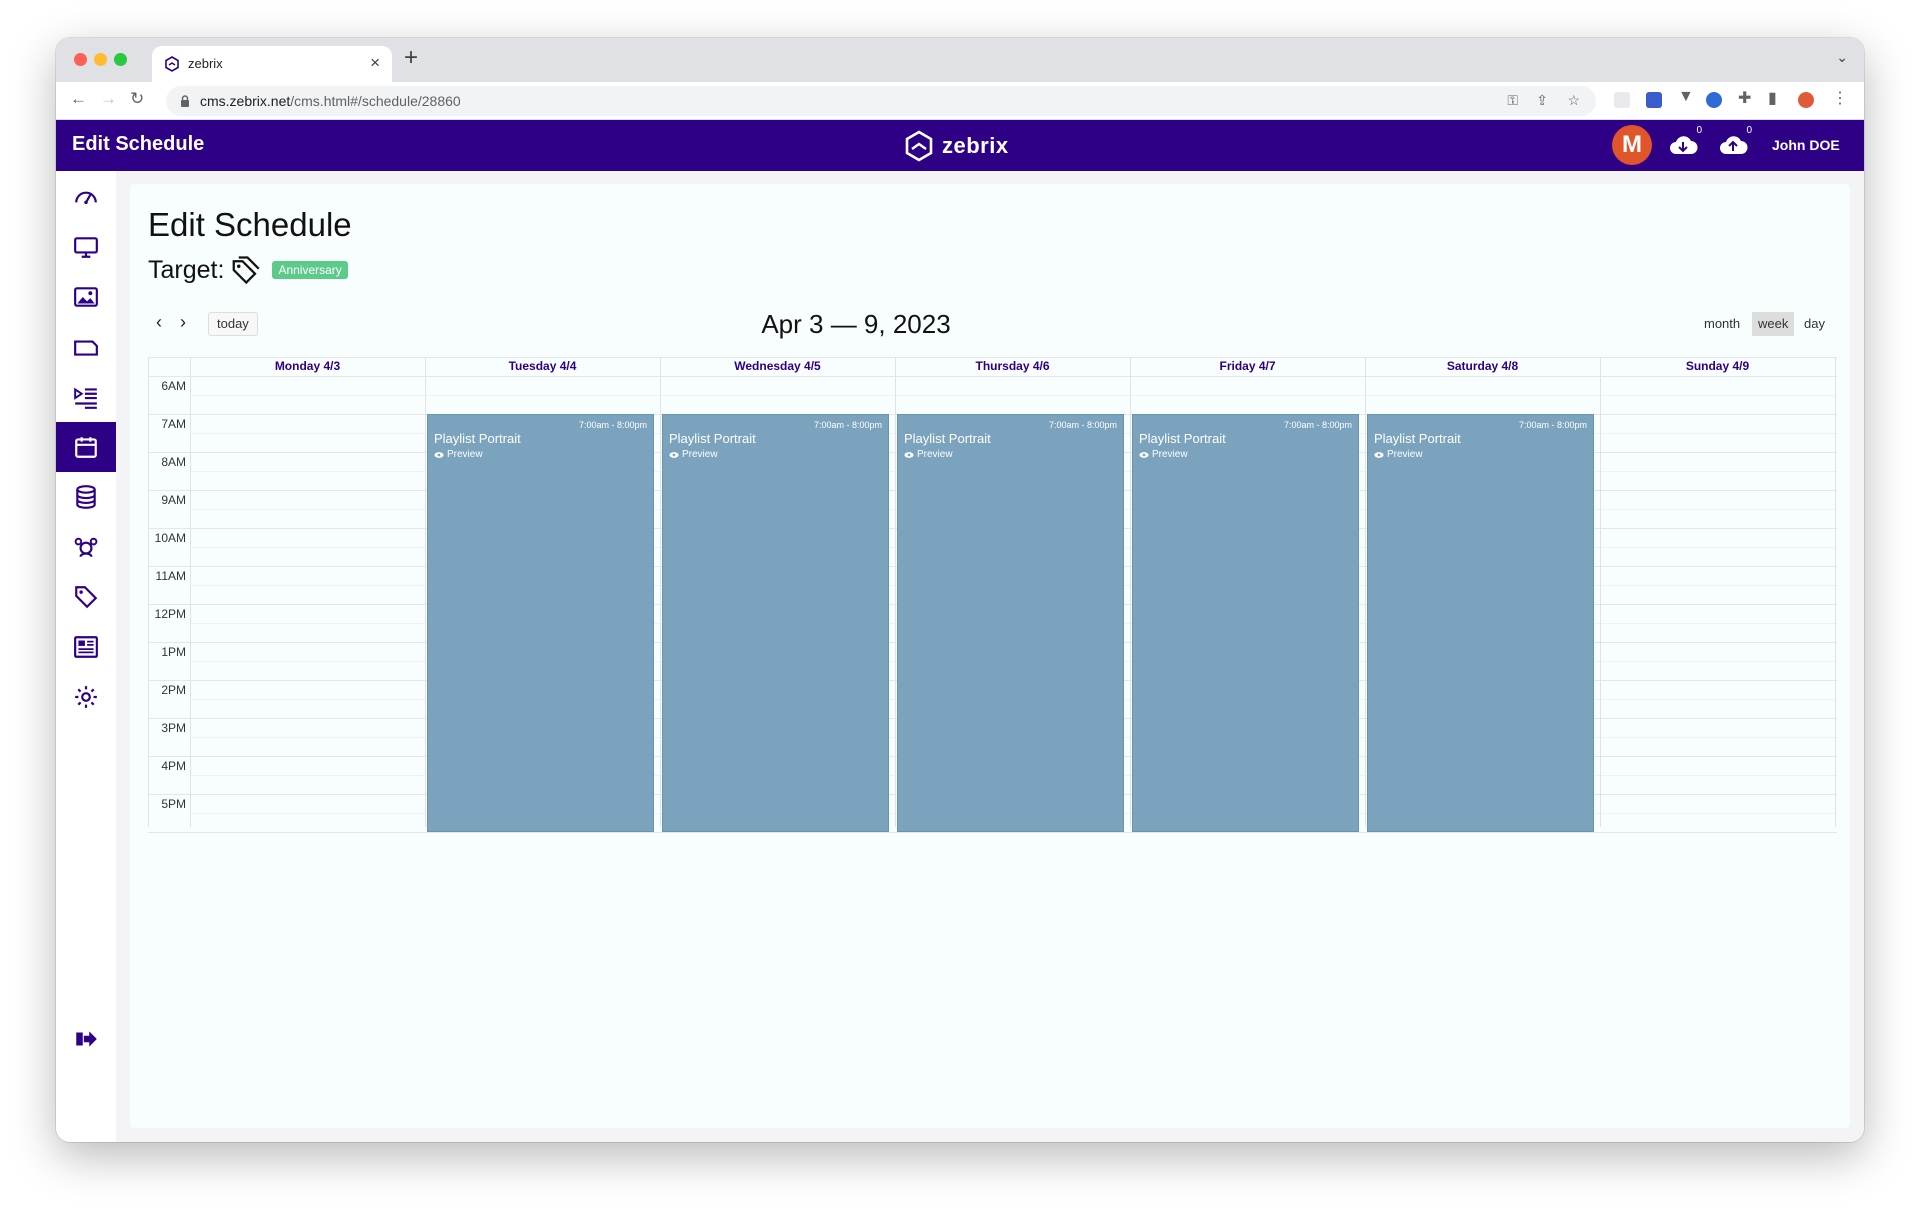  What do you see at coordinates (1654, 100) in the screenshot?
I see `extension-2-icon` at bounding box center [1654, 100].